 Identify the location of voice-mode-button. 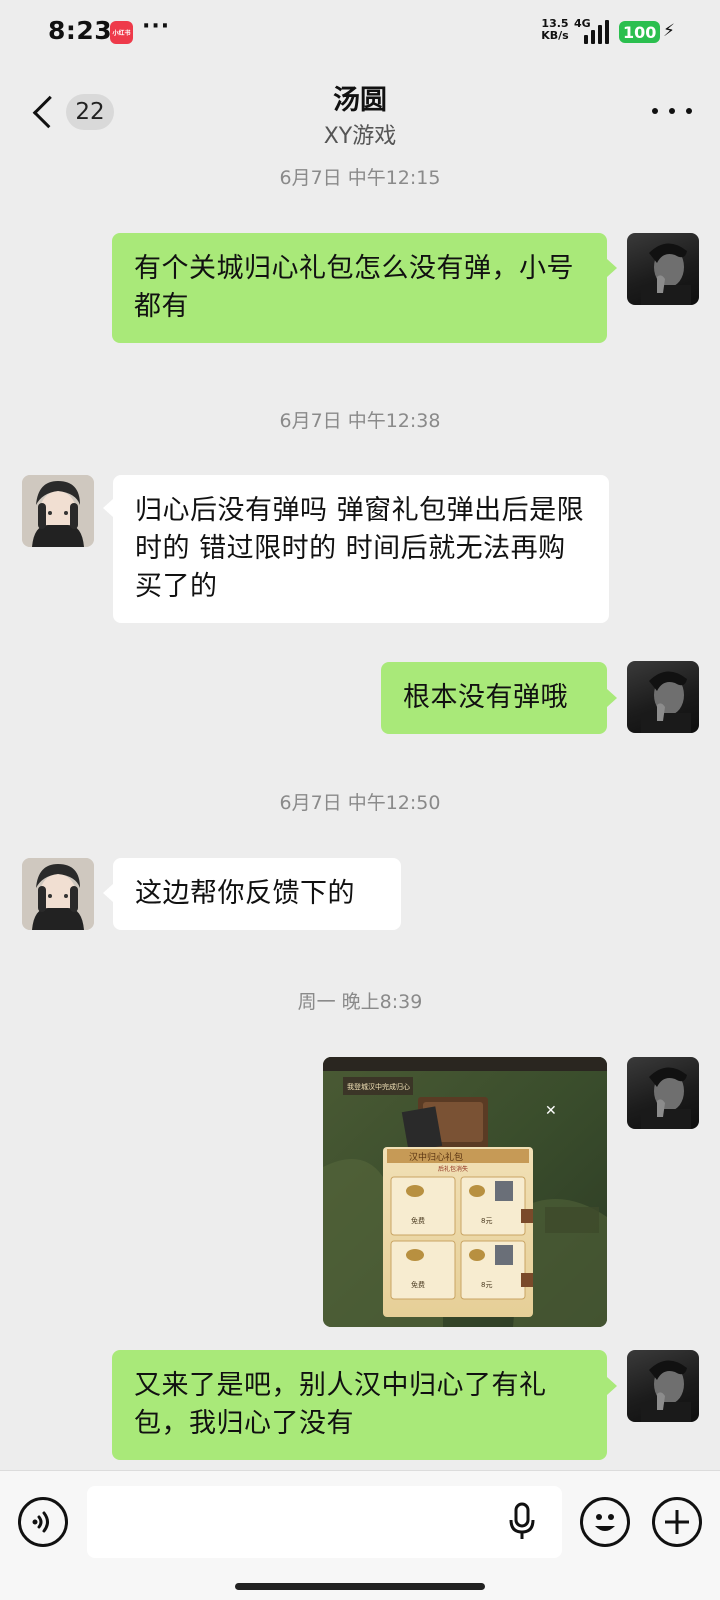
(43, 1522).